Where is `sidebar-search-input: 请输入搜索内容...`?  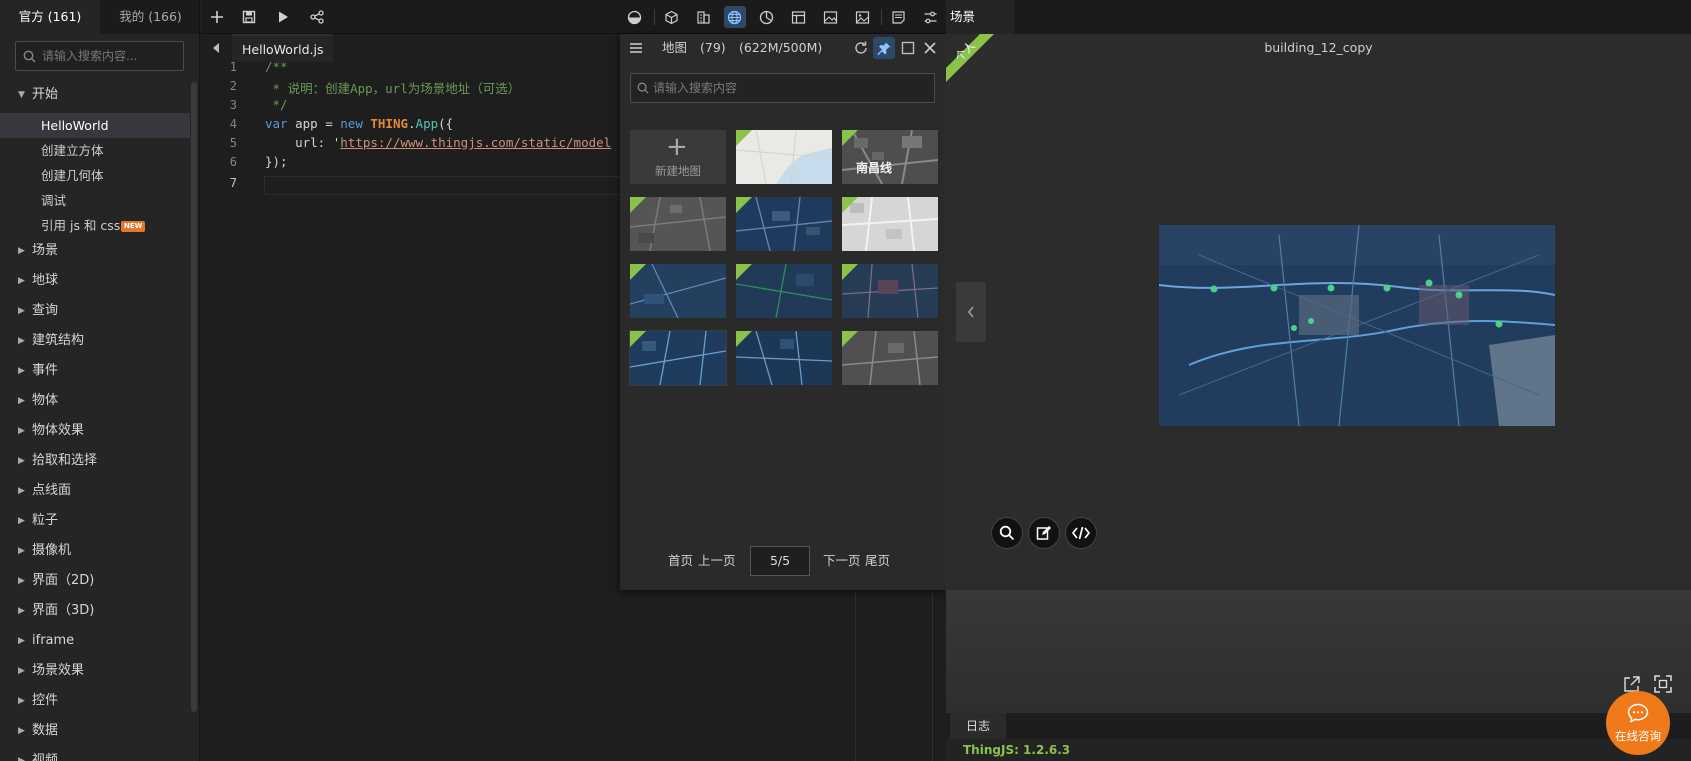 sidebar-search-input: 请输入搜索内容... is located at coordinates (99, 56).